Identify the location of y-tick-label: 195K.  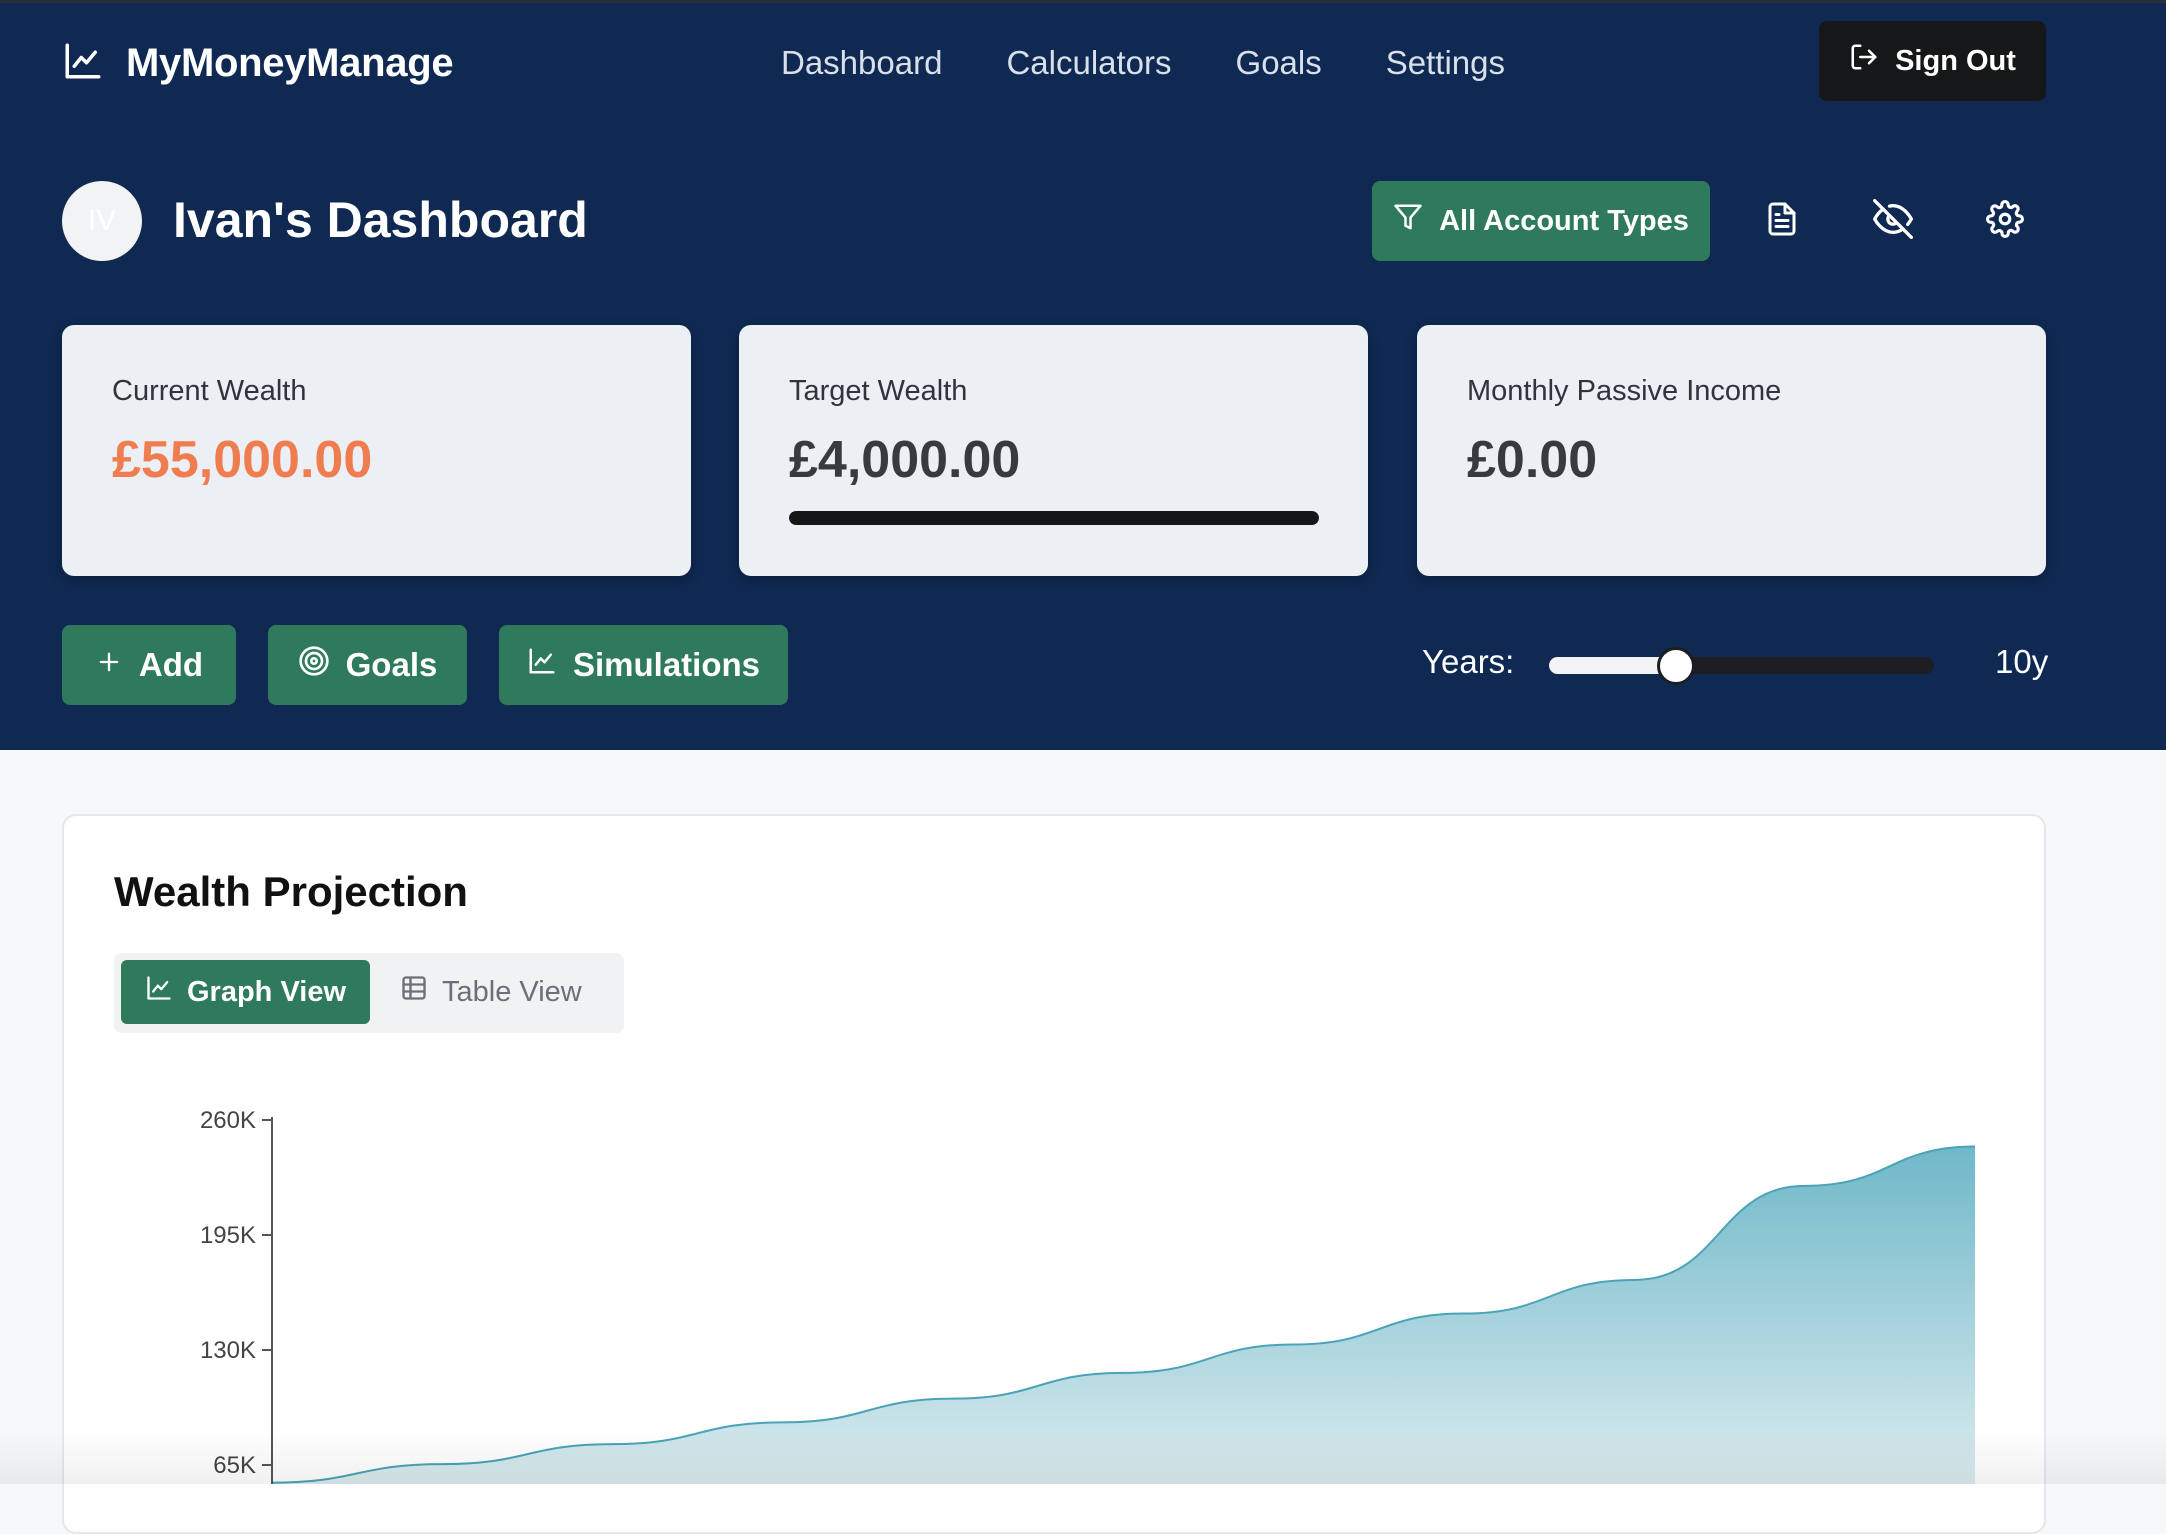
(228, 1235).